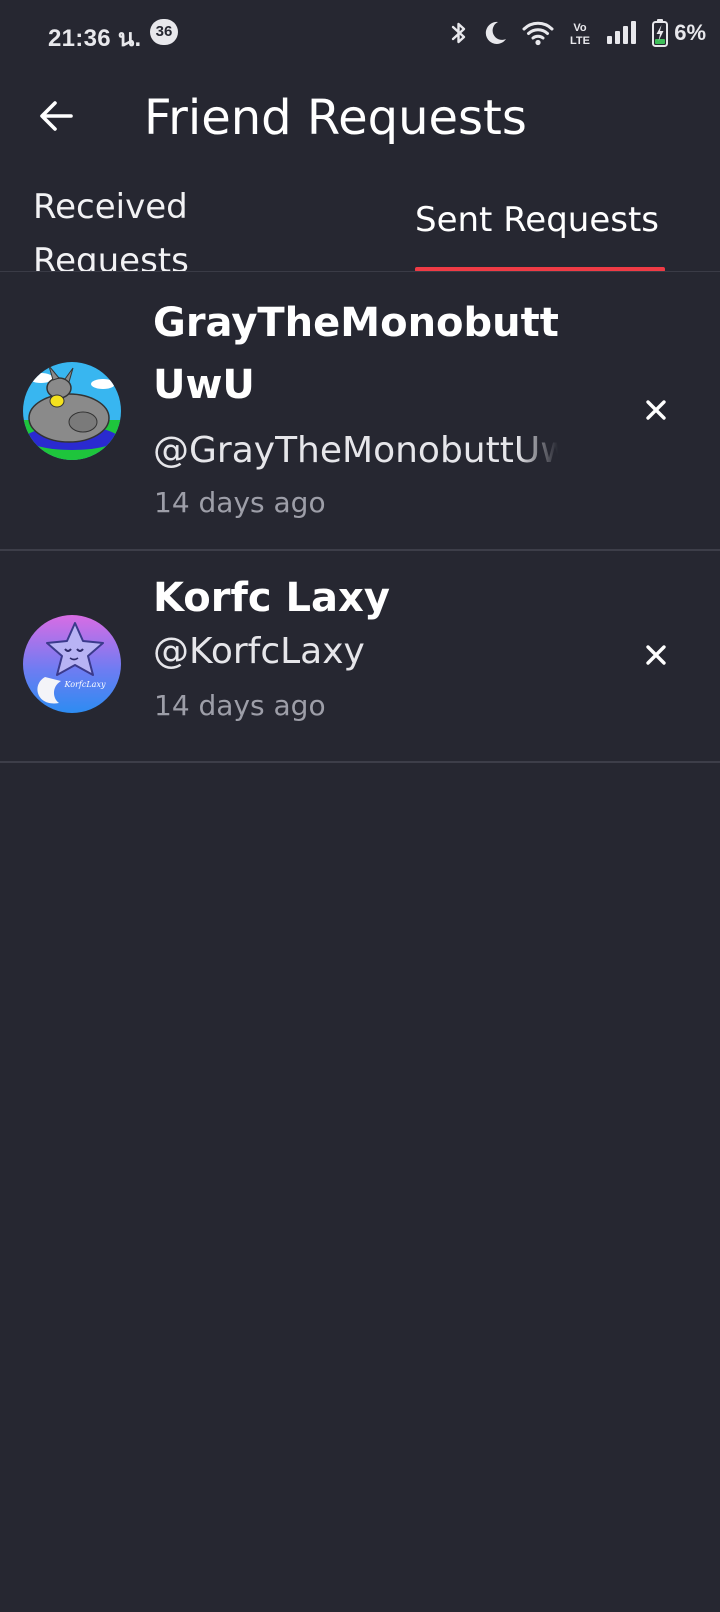 The width and height of the screenshot is (720, 1612). Describe the element at coordinates (356, 354) in the screenshot. I see `display-name: GrayTheMonobutt UwU` at that location.